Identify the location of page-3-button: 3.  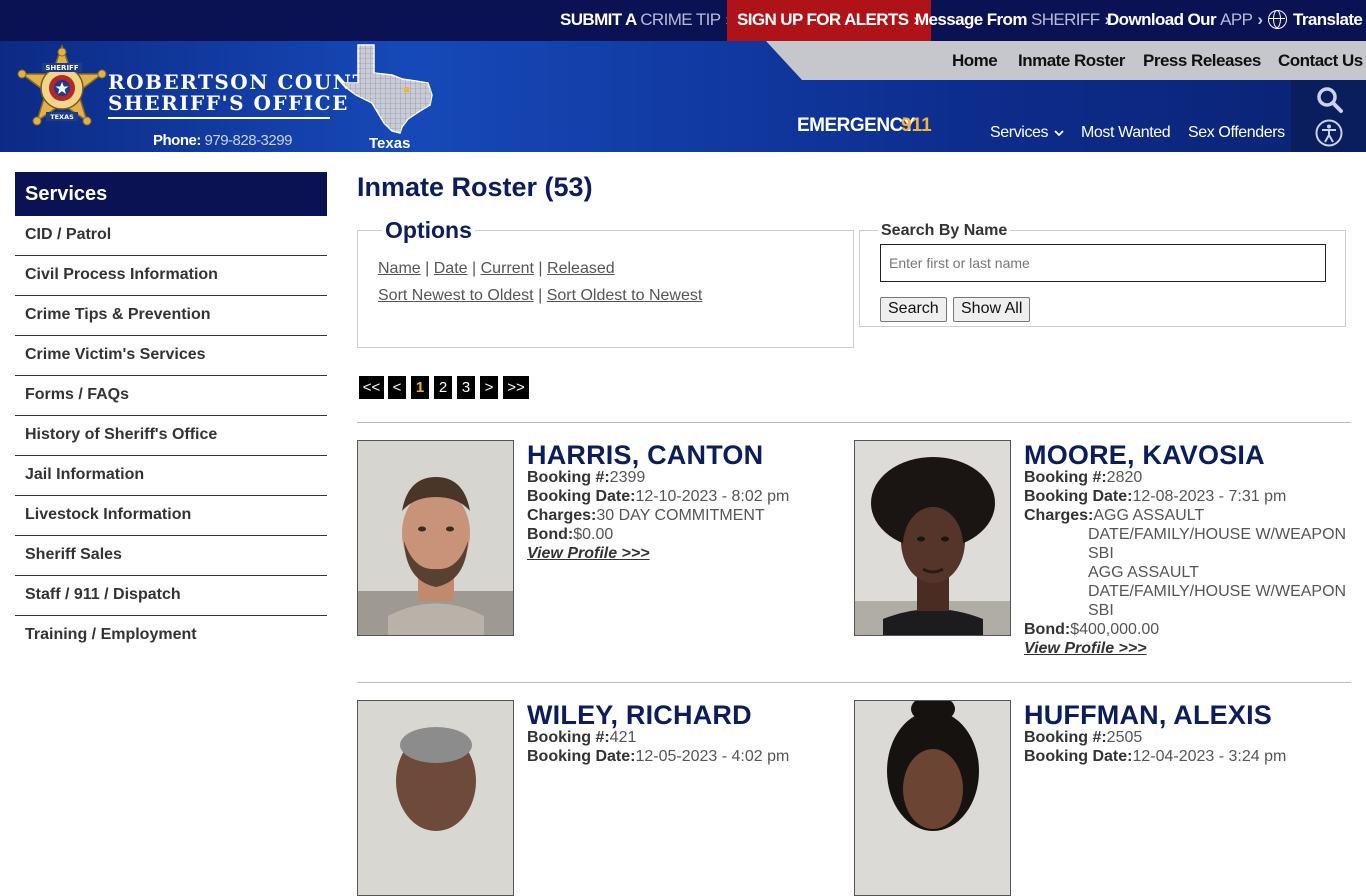
(466, 387).